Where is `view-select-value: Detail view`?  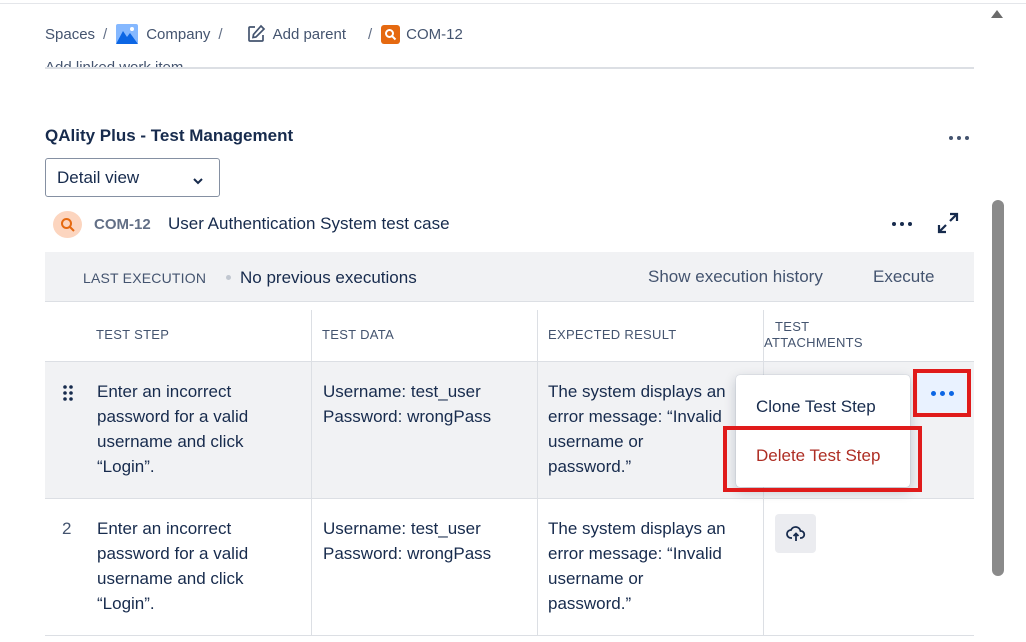
view-select-value: Detail view is located at coordinates (98, 177).